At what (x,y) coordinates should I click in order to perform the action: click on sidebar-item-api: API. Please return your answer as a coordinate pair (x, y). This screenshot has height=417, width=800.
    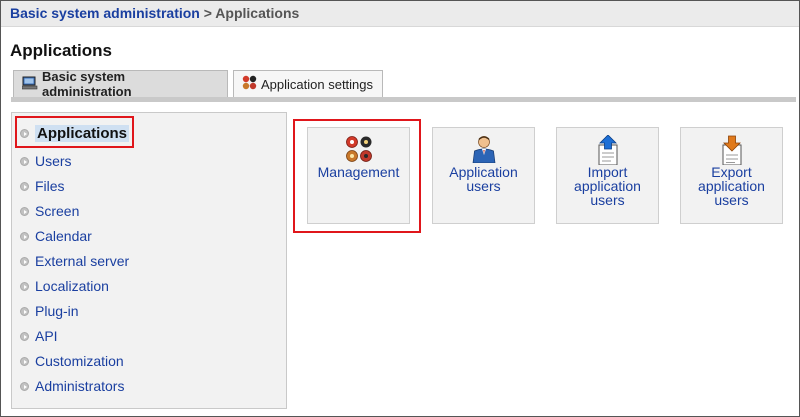
    Looking at the image, I should click on (39, 336).